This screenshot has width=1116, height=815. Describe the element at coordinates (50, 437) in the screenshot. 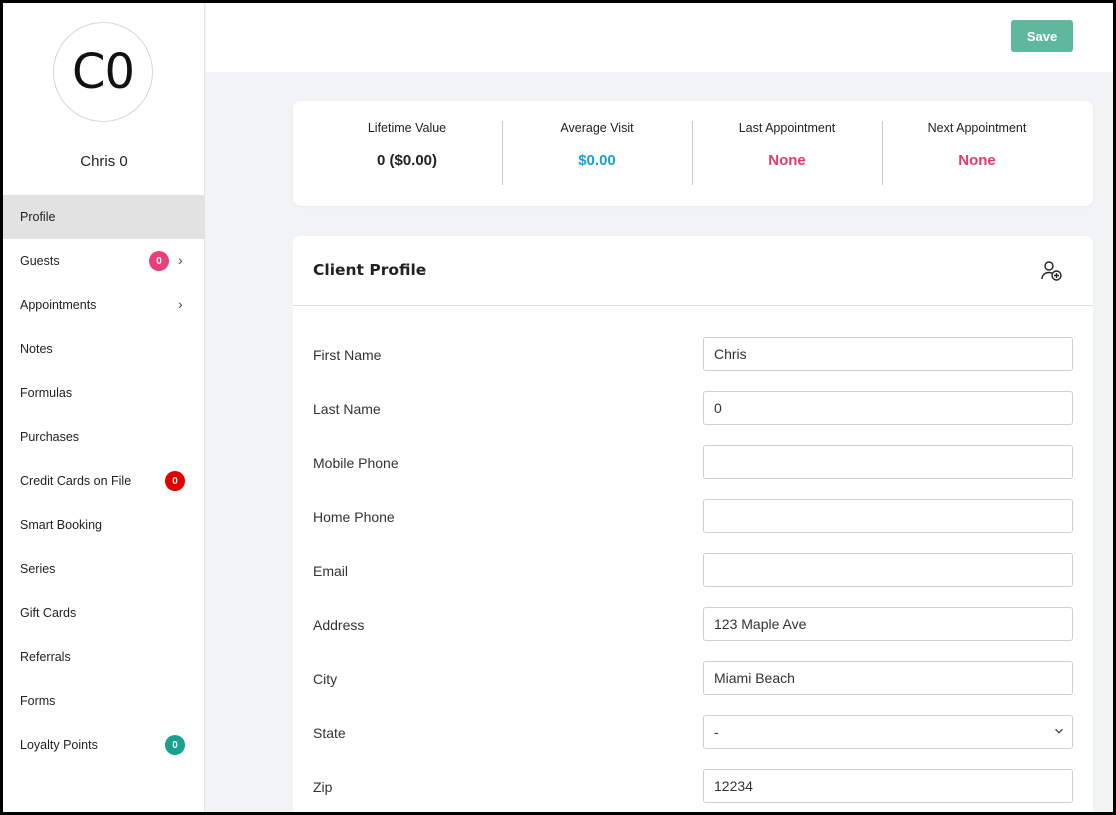

I see `sidebar-item-label: Purchases` at that location.